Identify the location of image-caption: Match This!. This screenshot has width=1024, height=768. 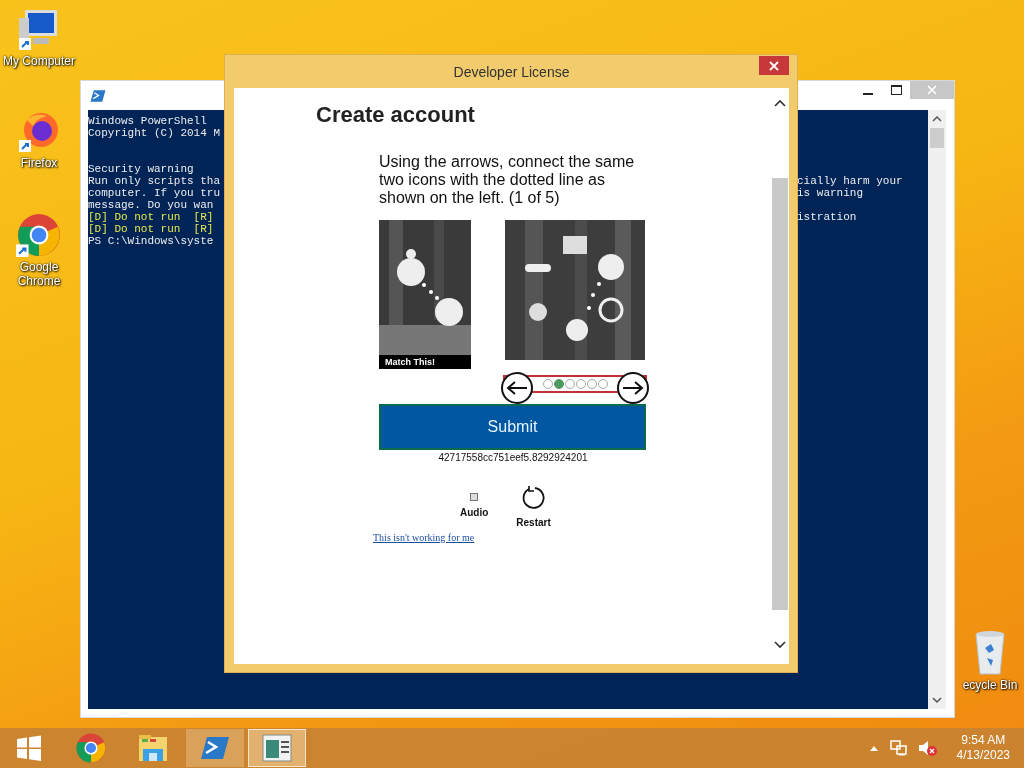
(410, 361).